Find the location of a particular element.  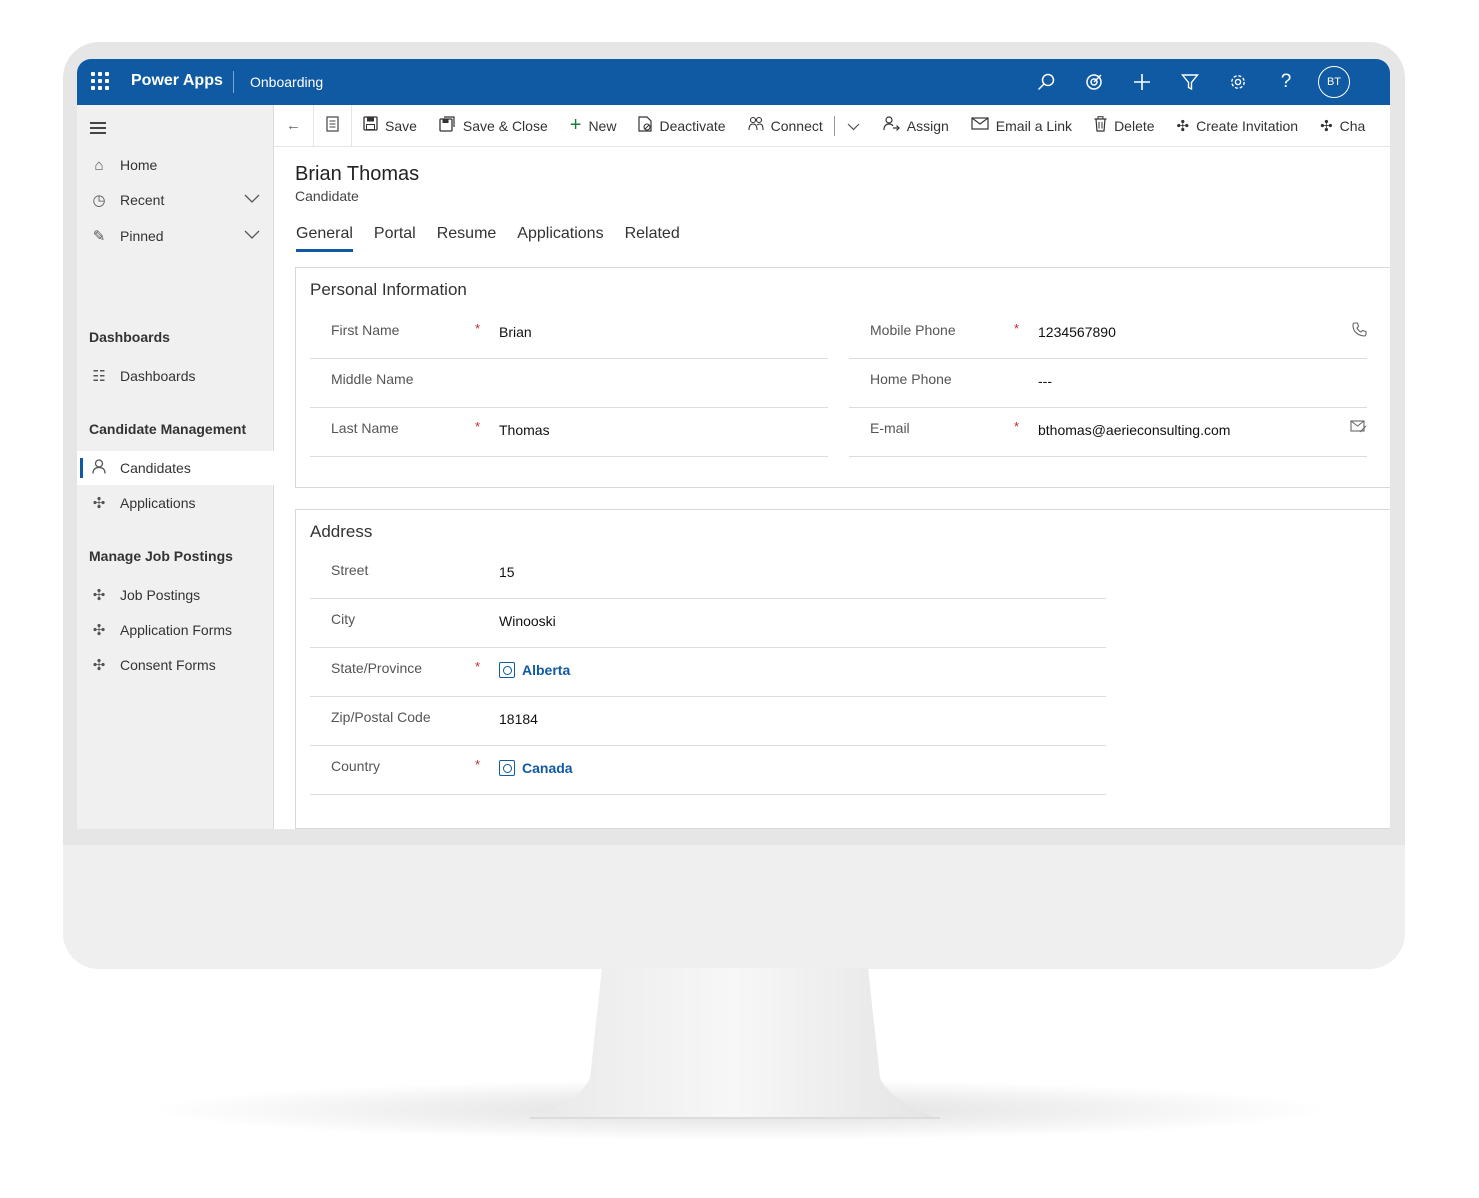

save-button: Save is located at coordinates (390, 125).